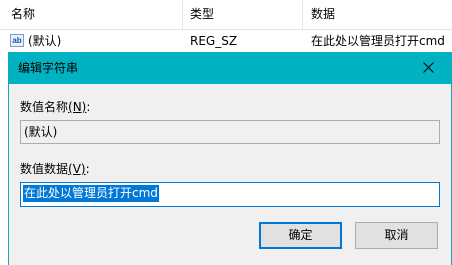  I want to click on value-name-field: (默认), so click(230, 132).